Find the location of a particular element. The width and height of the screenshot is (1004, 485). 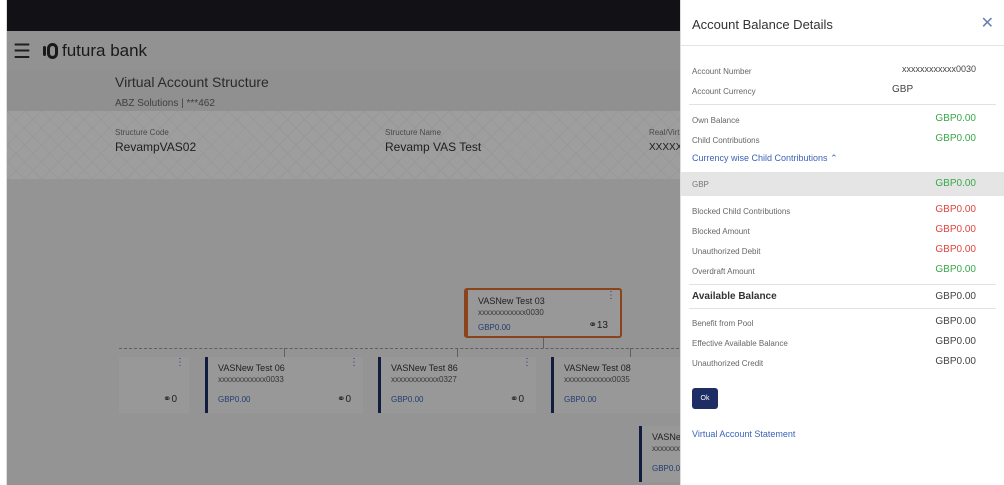

close-icon: ✕ is located at coordinates (987, 23).